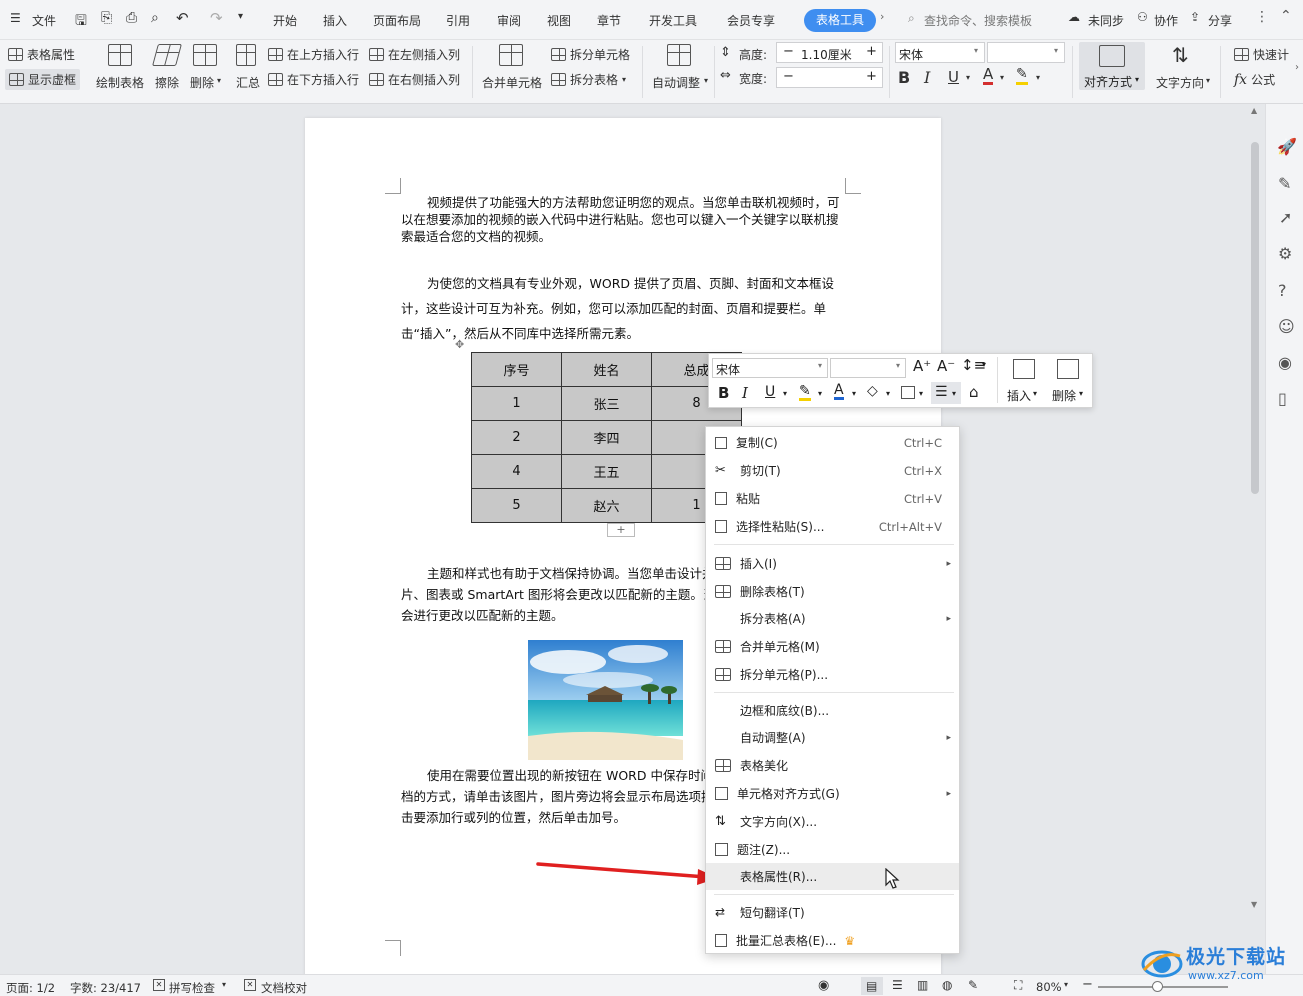 This screenshot has width=1303, height=996. What do you see at coordinates (155, 18) in the screenshot?
I see `preview-icon: ⌕` at bounding box center [155, 18].